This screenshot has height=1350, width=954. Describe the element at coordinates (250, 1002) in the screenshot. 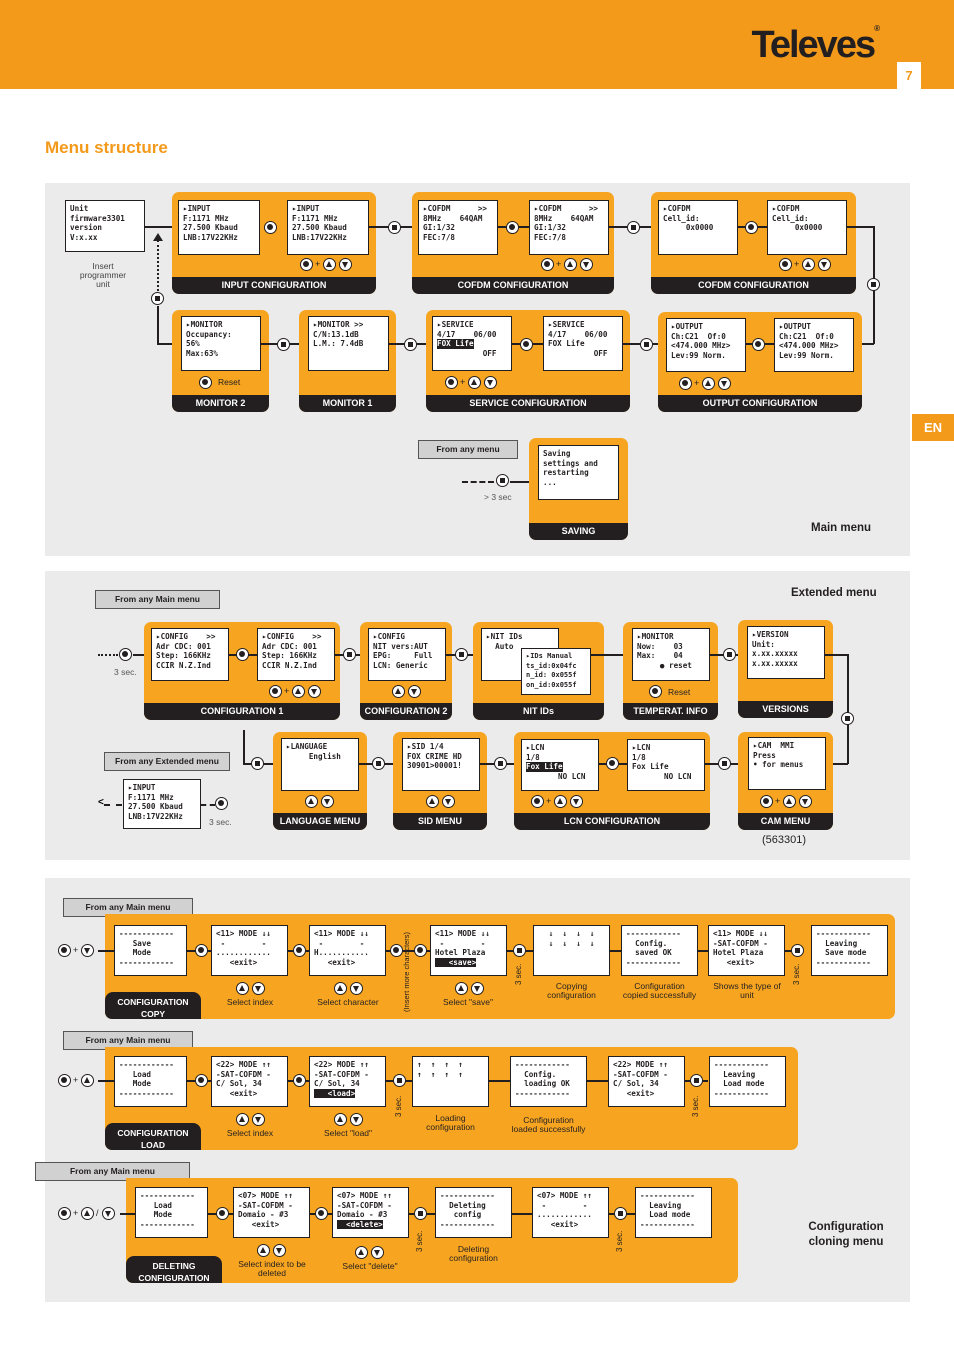

I see `step-caption: Select index` at that location.